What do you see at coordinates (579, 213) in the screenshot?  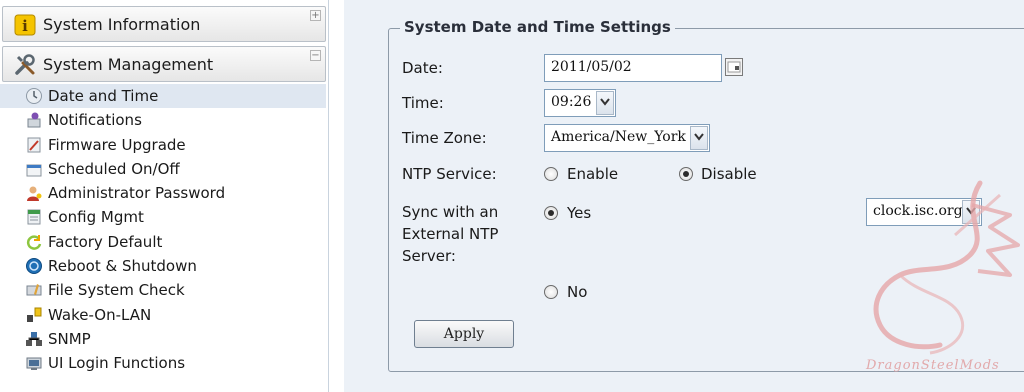 I see `sync-yes-label: Yes` at bounding box center [579, 213].